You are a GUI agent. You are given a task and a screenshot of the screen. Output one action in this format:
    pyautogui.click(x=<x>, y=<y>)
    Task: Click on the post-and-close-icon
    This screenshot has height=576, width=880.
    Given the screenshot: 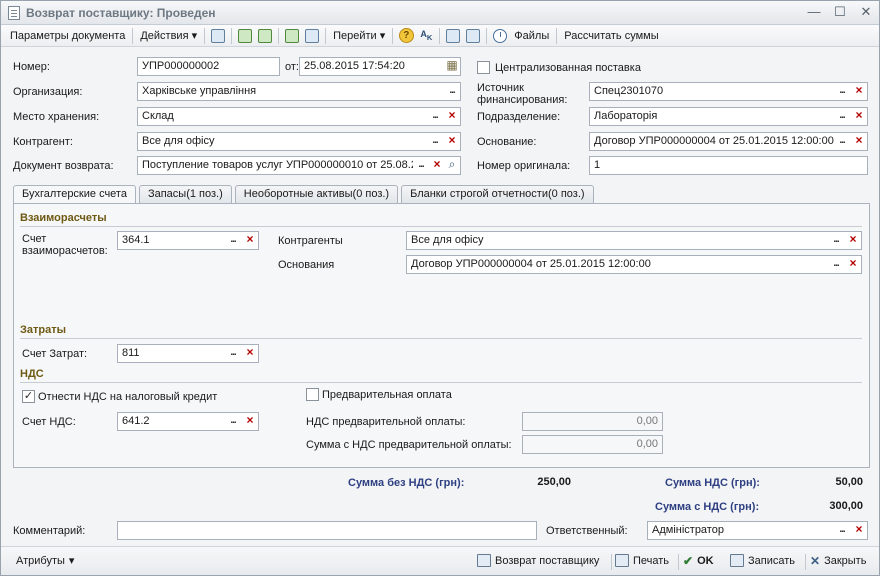 What is the action you would take?
    pyautogui.click(x=218, y=36)
    